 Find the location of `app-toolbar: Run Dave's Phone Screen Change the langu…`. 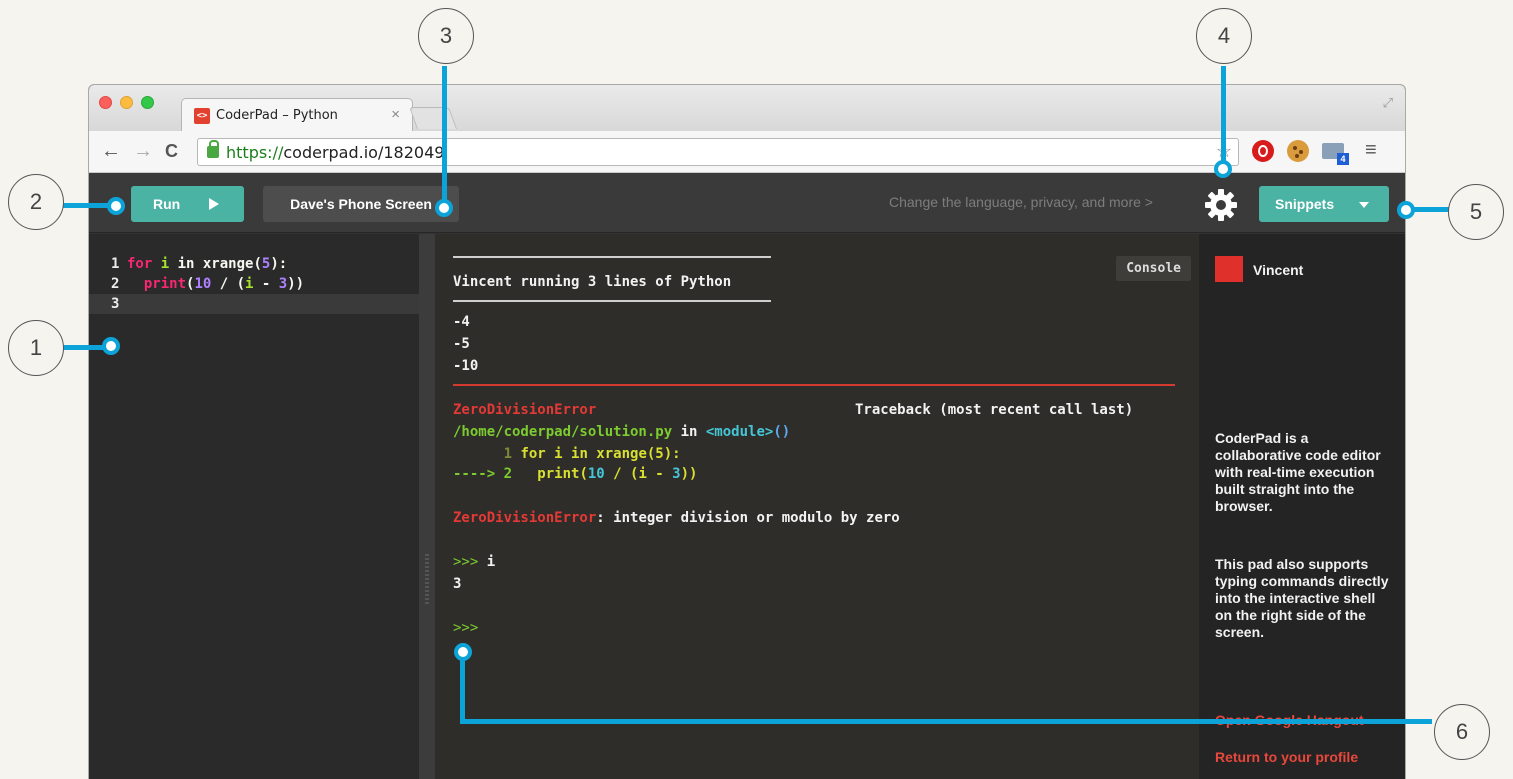

app-toolbar: Run Dave's Phone Screen Change the langu… is located at coordinates (747, 203).